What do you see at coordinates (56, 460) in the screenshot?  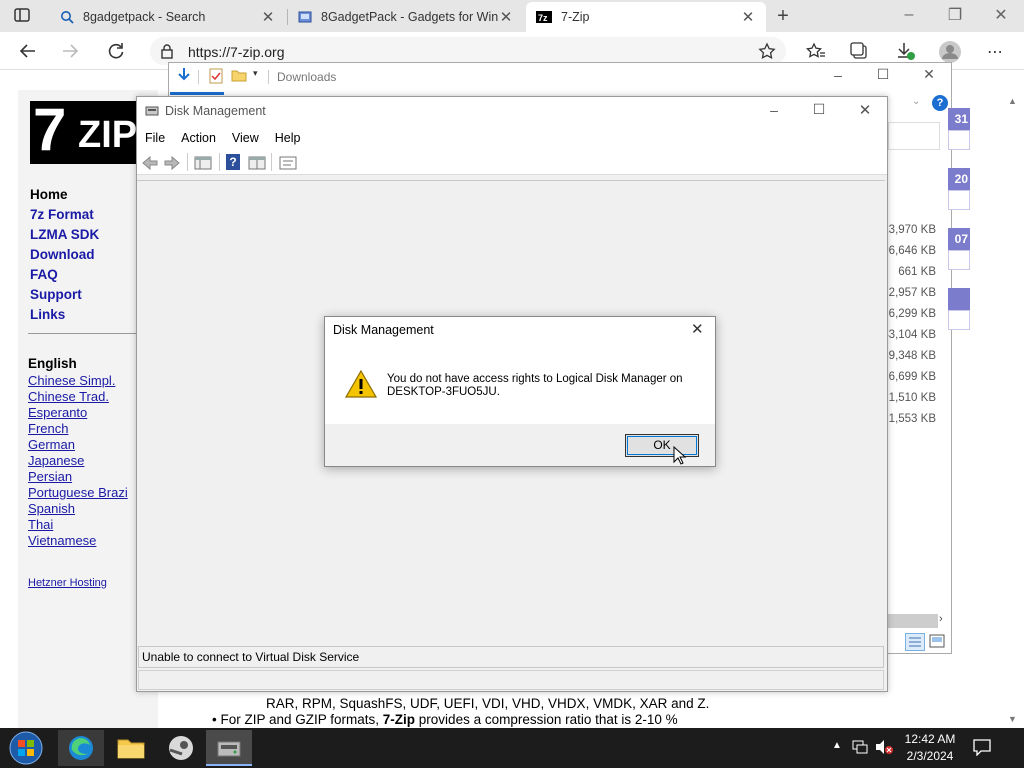 I see `lang-link: Japanese` at bounding box center [56, 460].